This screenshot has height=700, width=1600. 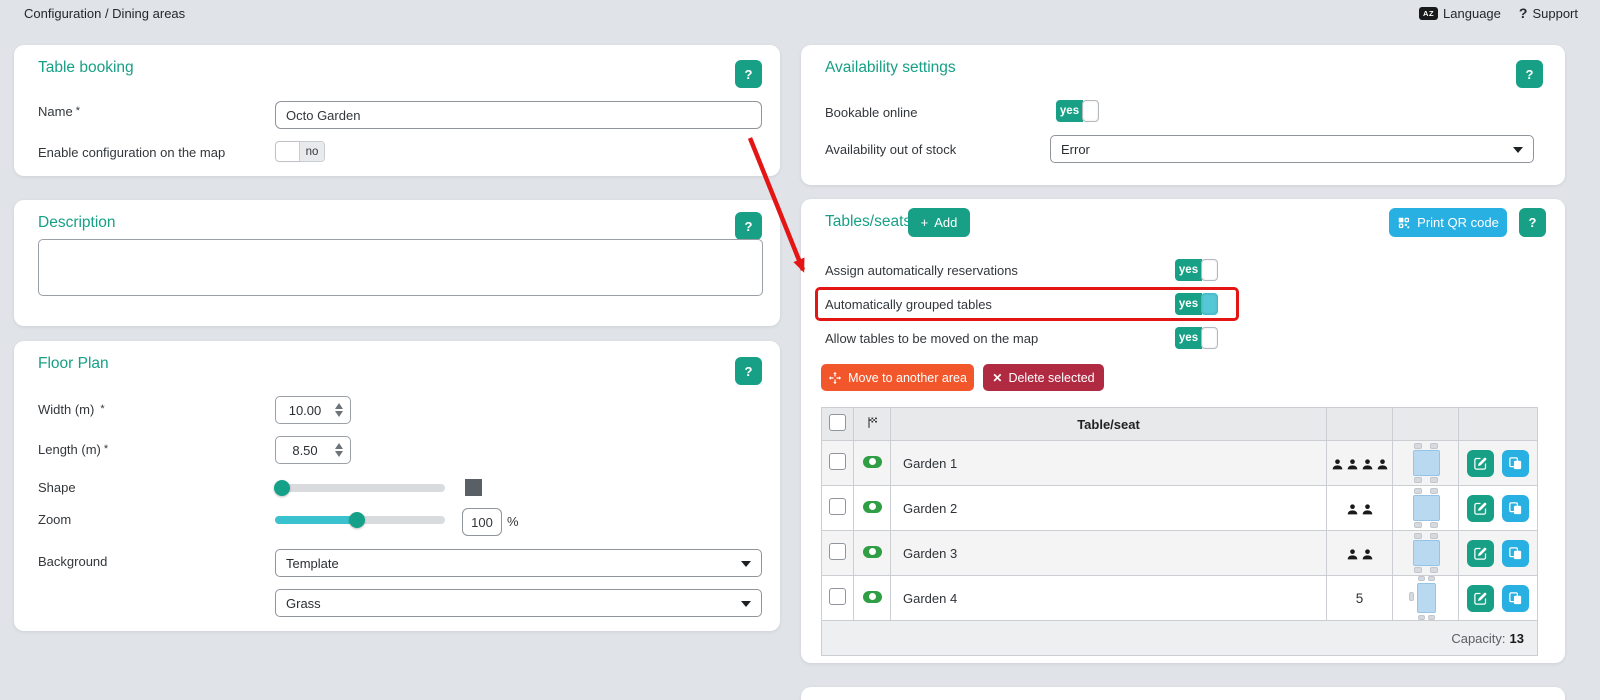 I want to click on description-card: Description ?, so click(x=397, y=263).